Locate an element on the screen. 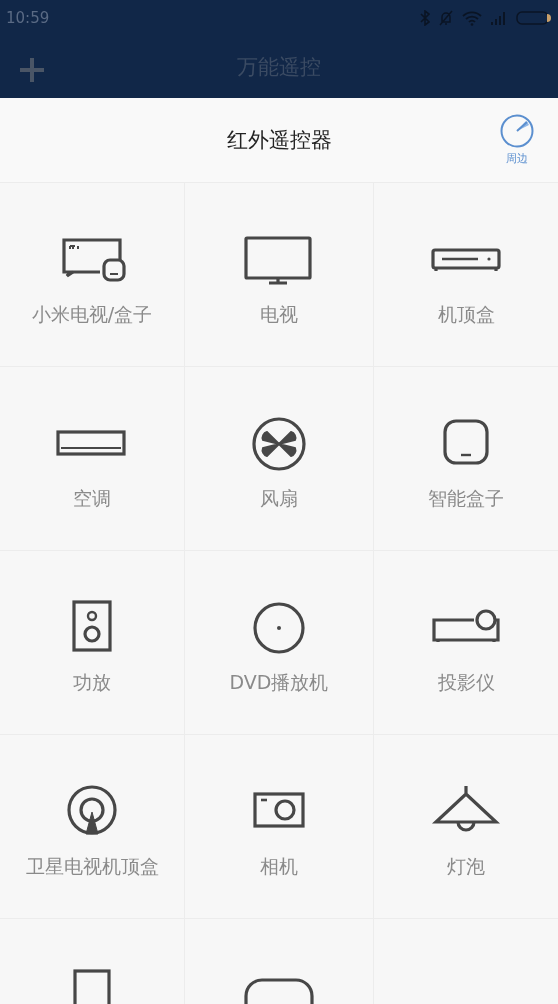  bluetooth-icon is located at coordinates (425, 17).